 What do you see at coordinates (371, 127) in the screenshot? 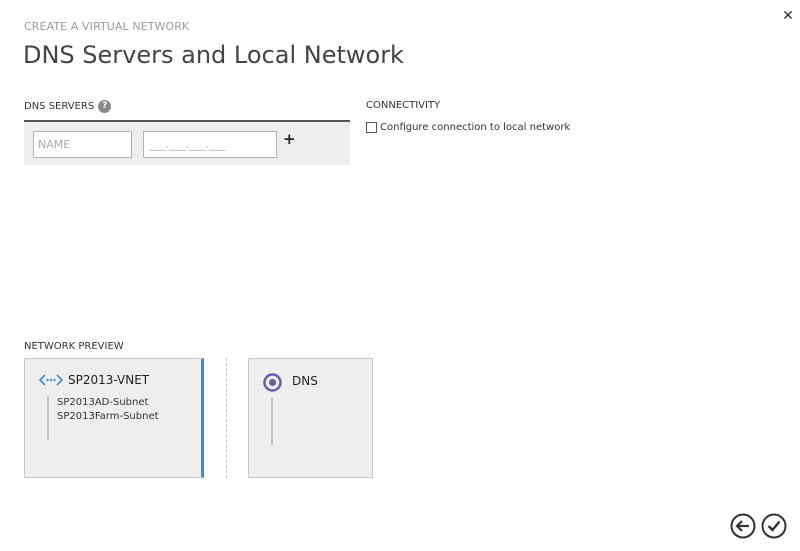
I see `local-network-checkbox` at bounding box center [371, 127].